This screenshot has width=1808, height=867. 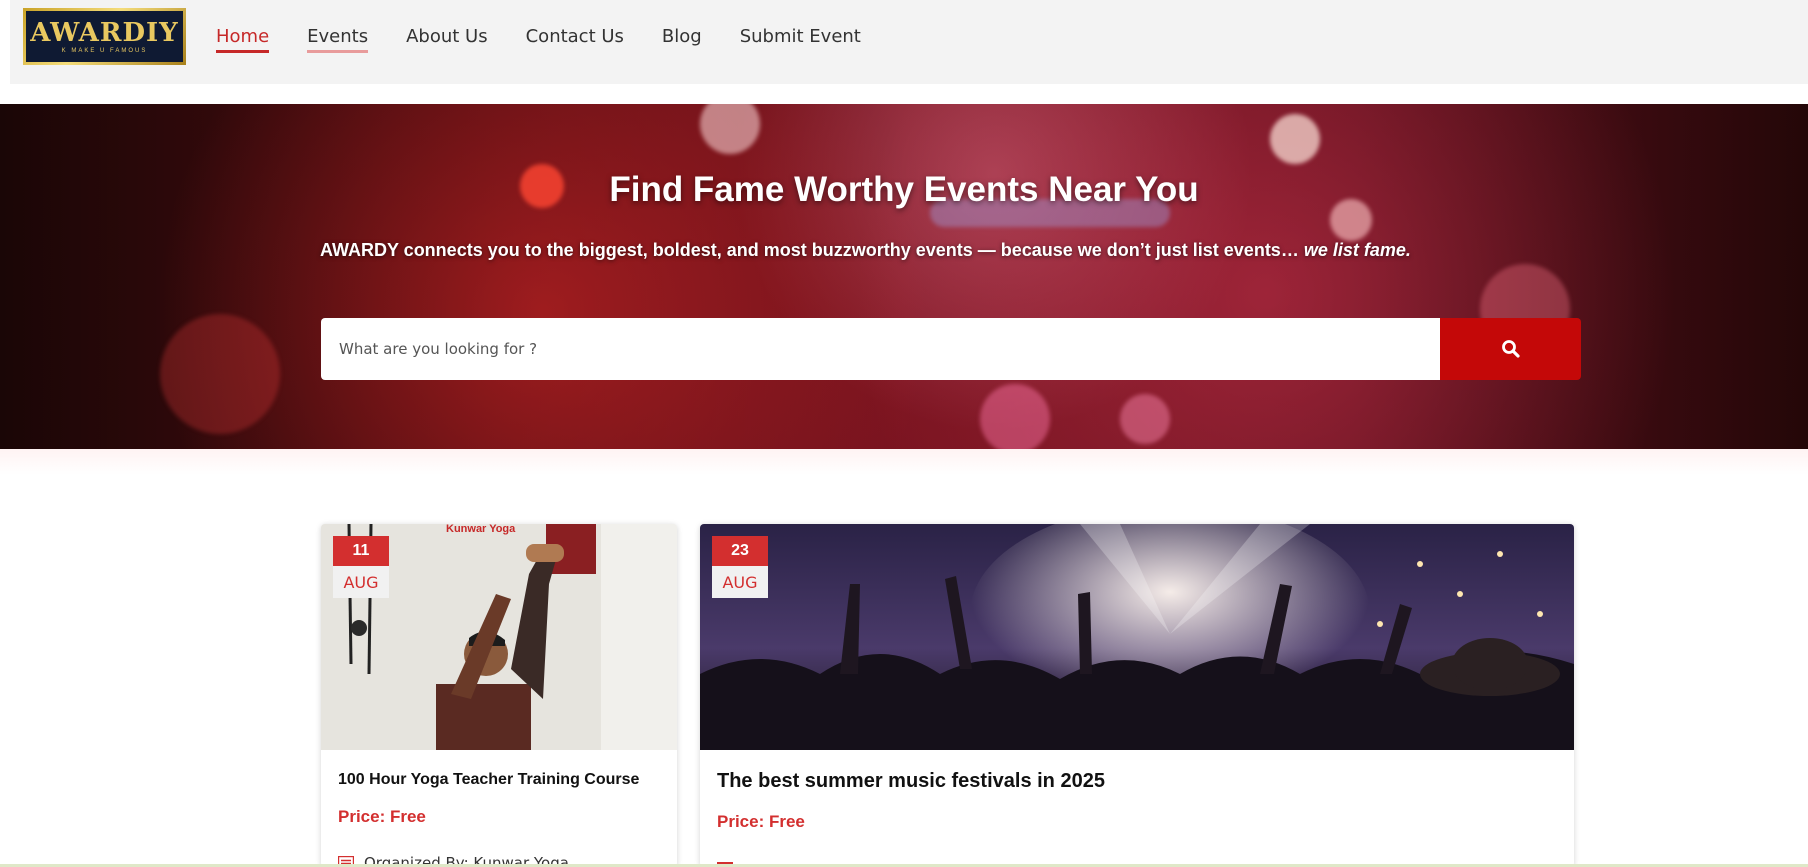 I want to click on search-icon, so click(x=1510, y=349).